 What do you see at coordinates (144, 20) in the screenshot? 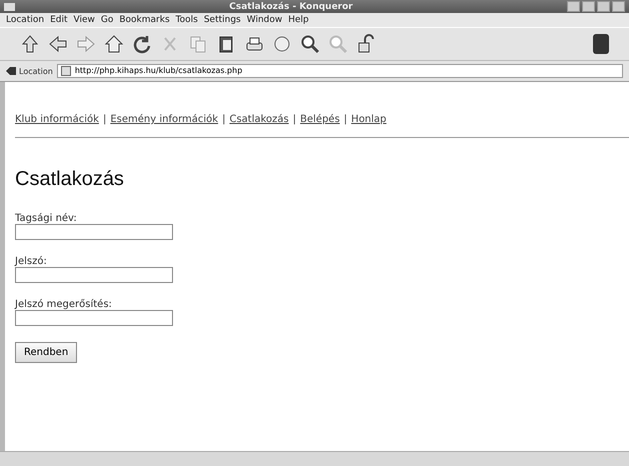
I see `menu-item: Bookmarks` at bounding box center [144, 20].